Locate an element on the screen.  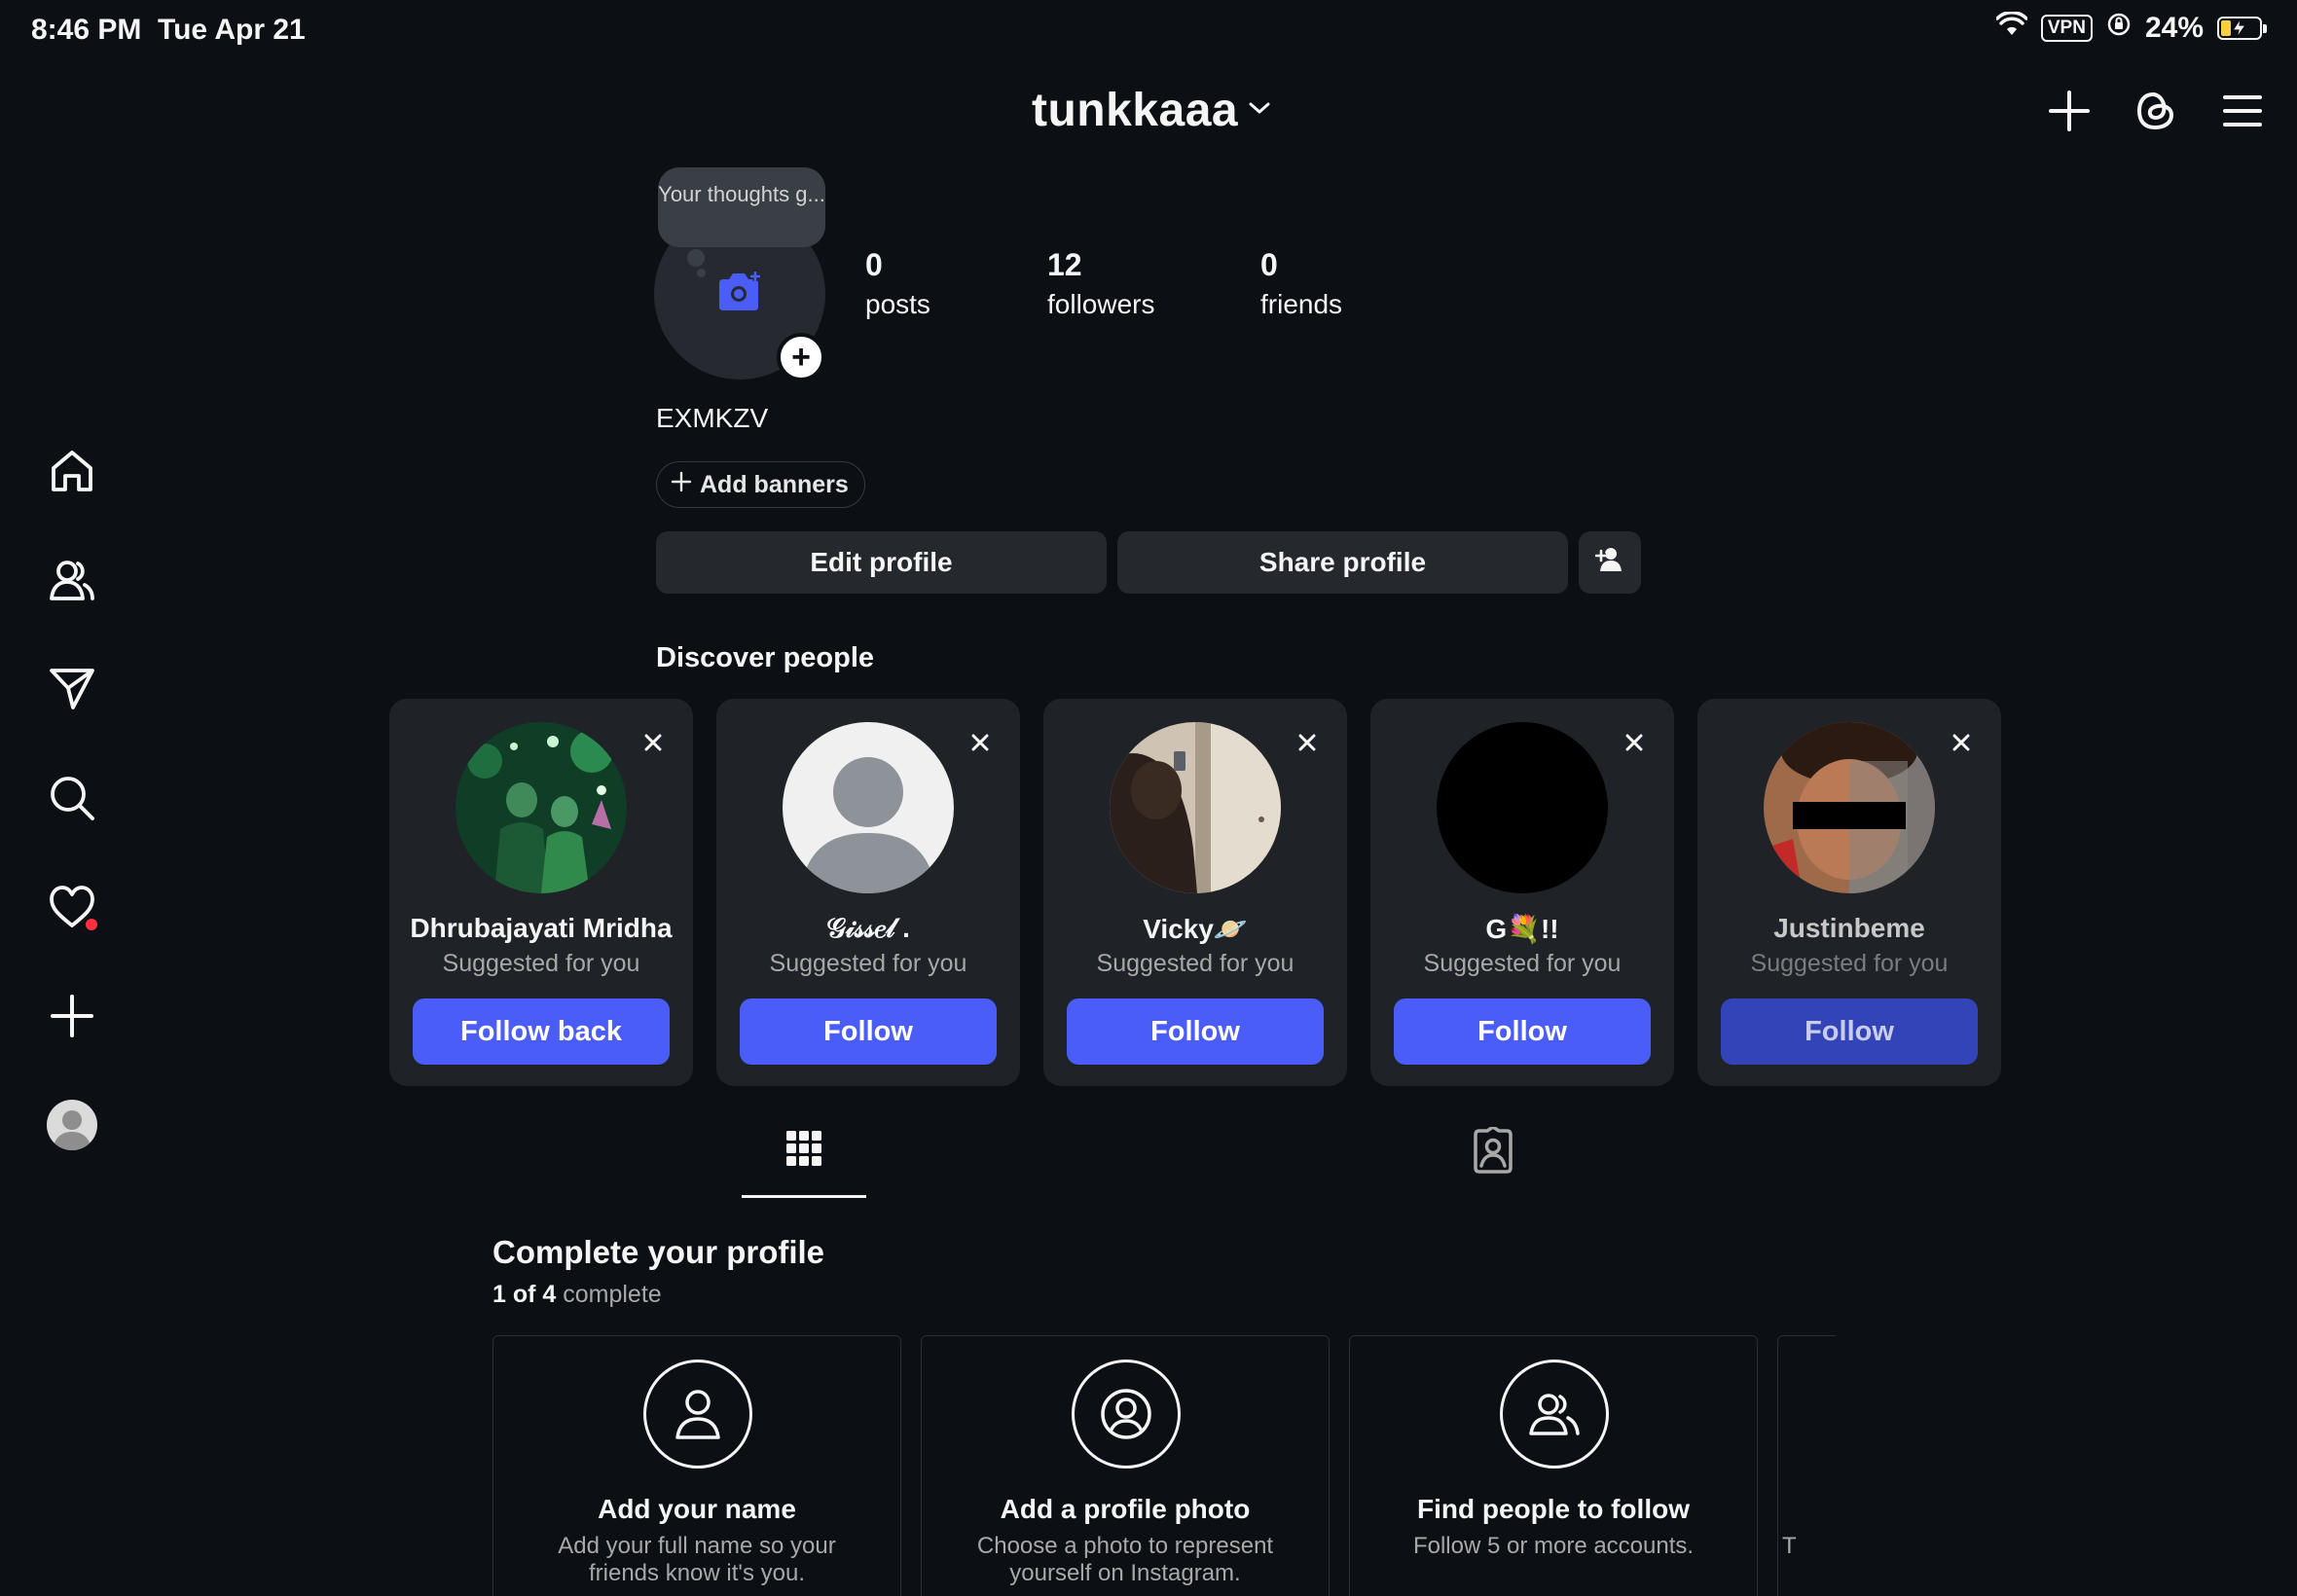
add-person-icon is located at coordinates (1609, 563).